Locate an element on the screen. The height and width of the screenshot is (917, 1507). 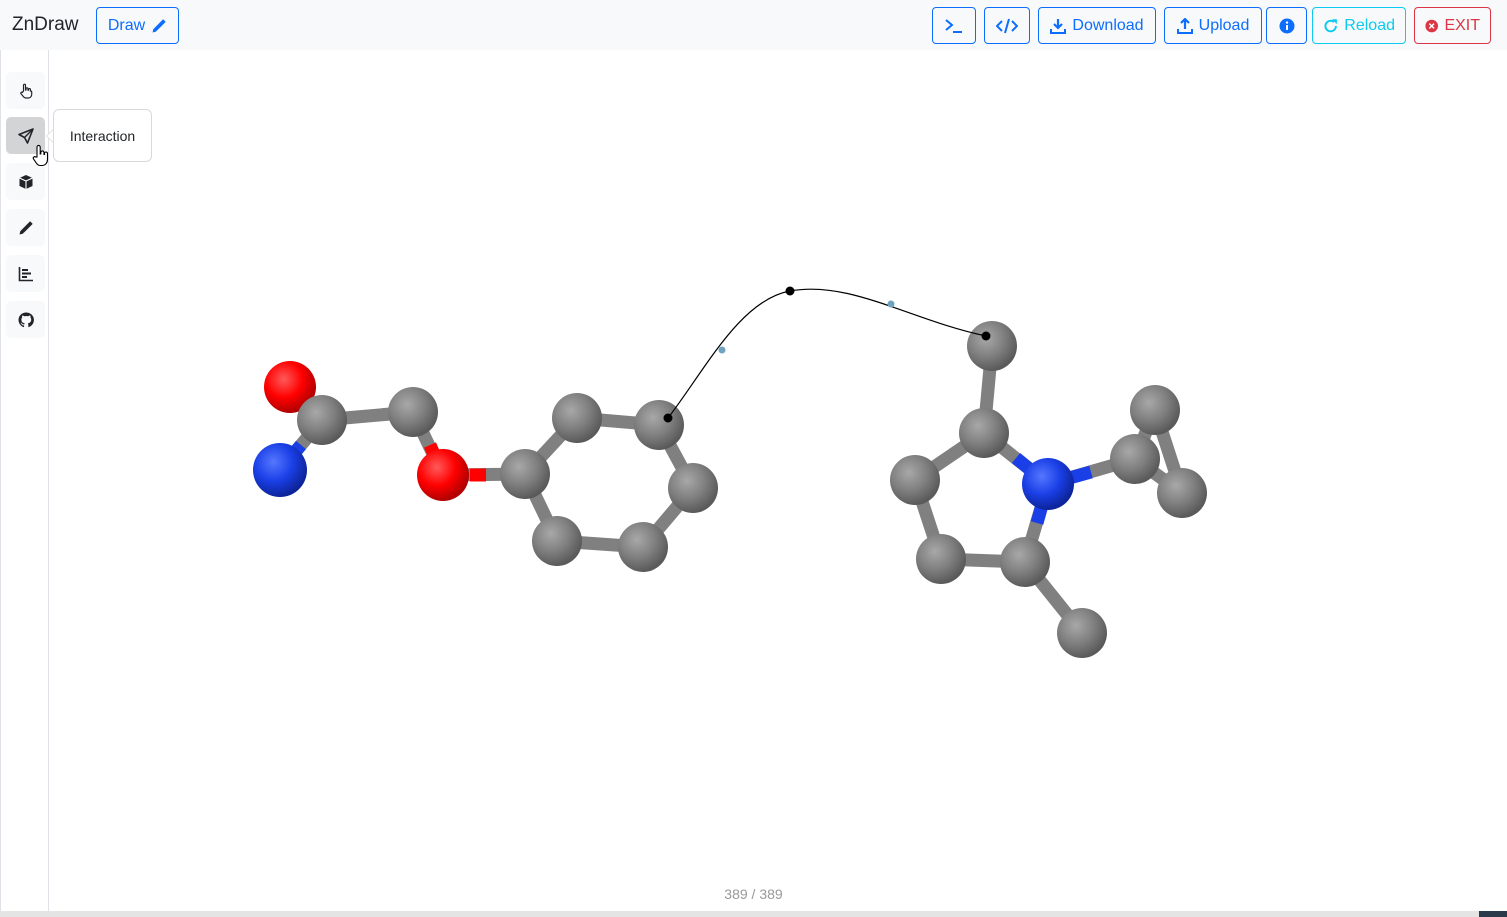
interaction-path is located at coordinates (827, 354).